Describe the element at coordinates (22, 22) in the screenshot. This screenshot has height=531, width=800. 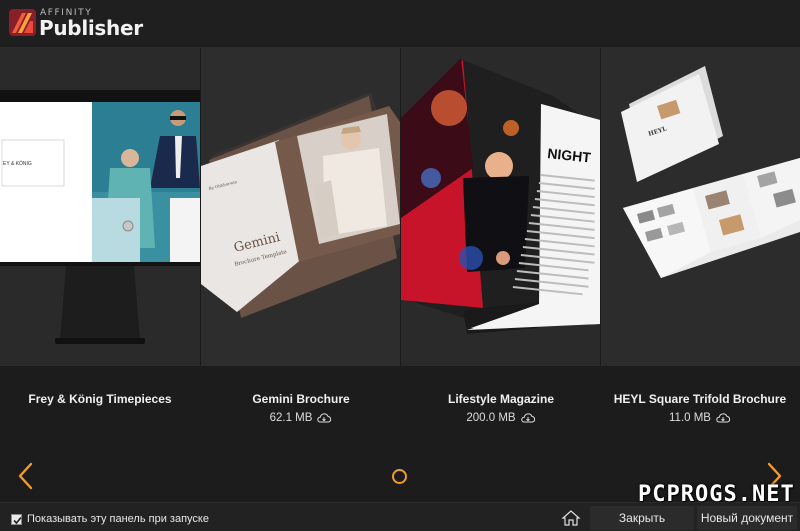
I see `affinity-logo-icon` at that location.